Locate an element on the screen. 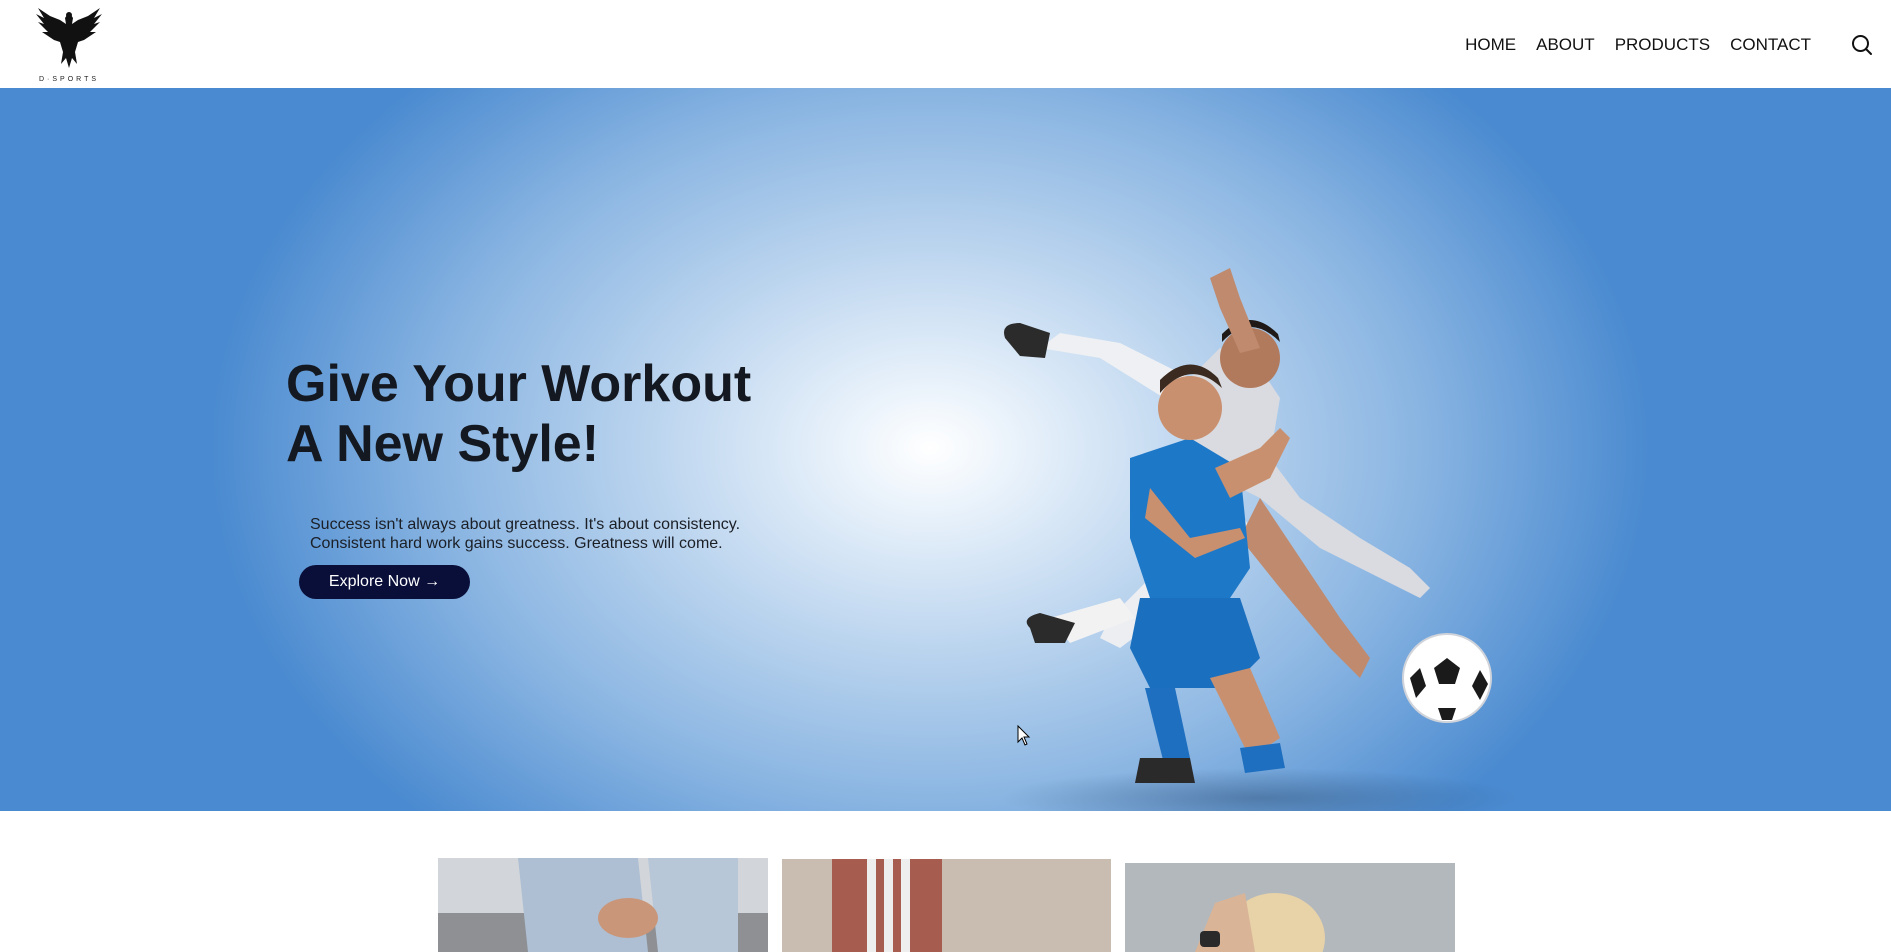 The width and height of the screenshot is (1891, 952). product-card-striped-pants is located at coordinates (946, 905).